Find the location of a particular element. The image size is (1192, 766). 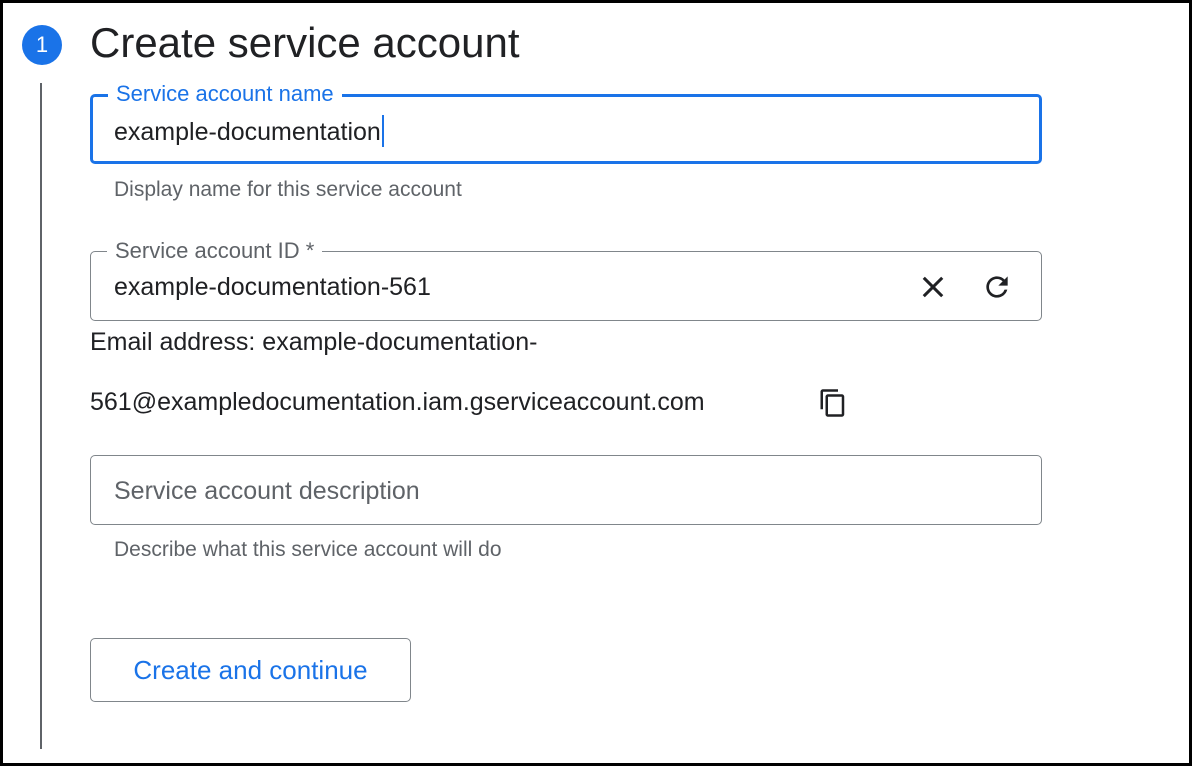

service-account-name-hint: Display name for this service account is located at coordinates (288, 189).